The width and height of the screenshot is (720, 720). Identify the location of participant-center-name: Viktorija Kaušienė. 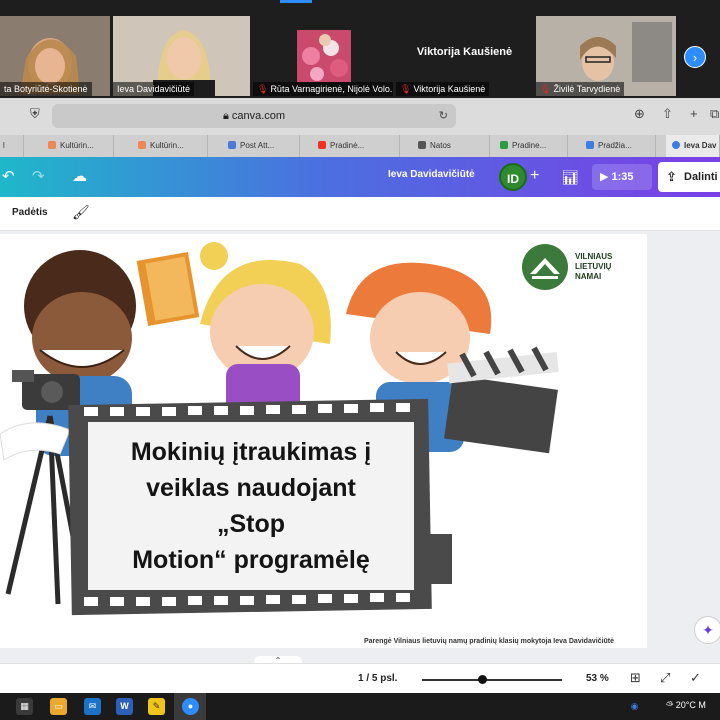
(464, 52).